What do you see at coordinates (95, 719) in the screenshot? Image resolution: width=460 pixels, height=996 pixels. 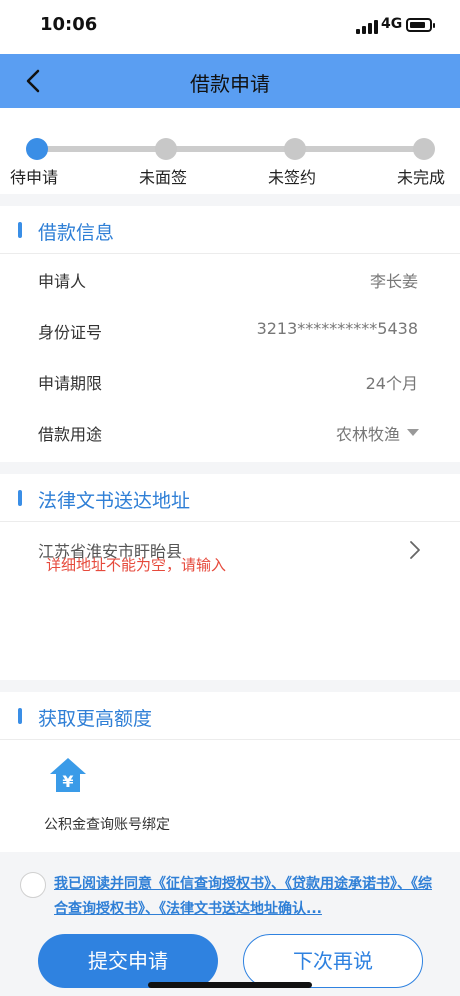 I see `section-title: 获取更高额度` at bounding box center [95, 719].